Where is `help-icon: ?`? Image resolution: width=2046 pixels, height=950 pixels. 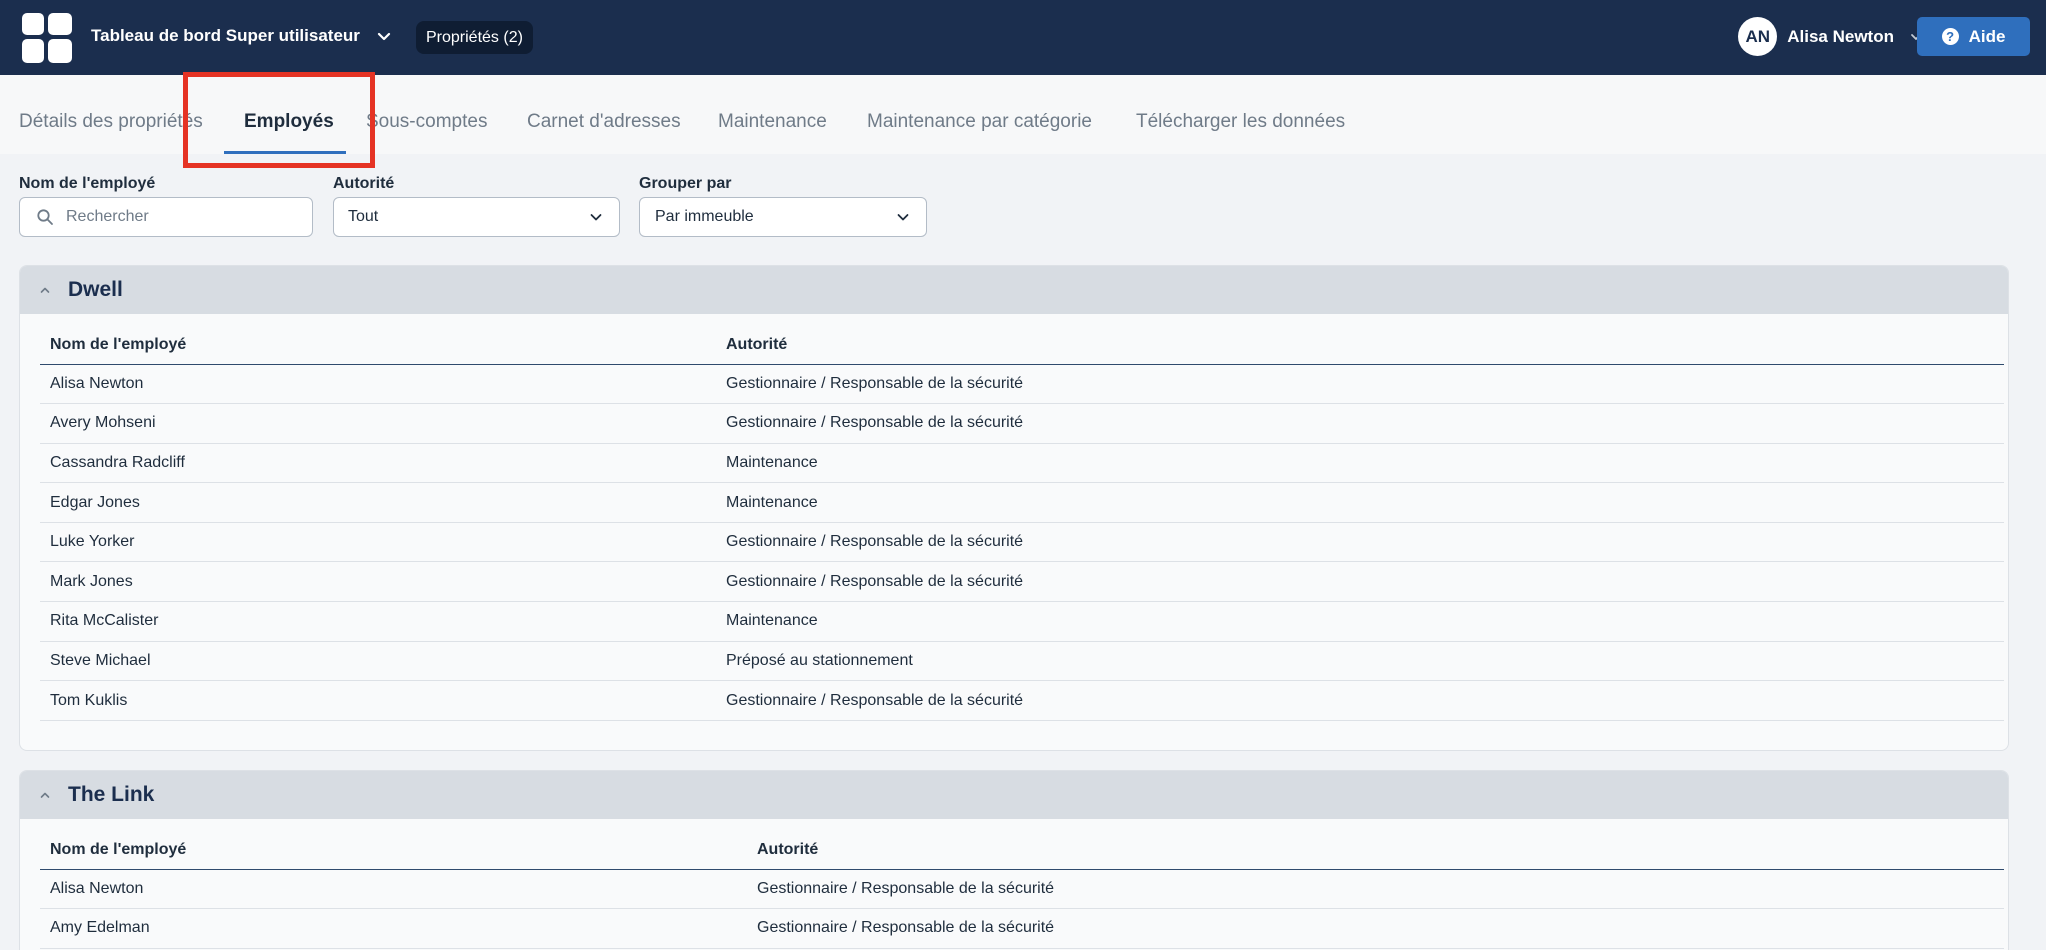
help-icon: ? is located at coordinates (1950, 36).